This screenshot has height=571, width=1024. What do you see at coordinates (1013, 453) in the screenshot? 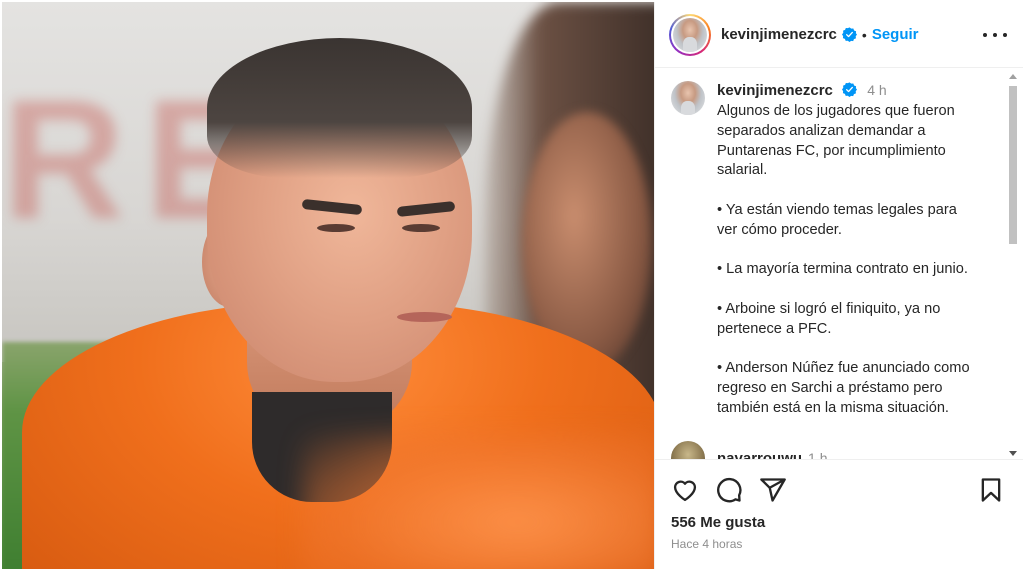
I see `scroll-down-arrow-icon` at bounding box center [1013, 453].